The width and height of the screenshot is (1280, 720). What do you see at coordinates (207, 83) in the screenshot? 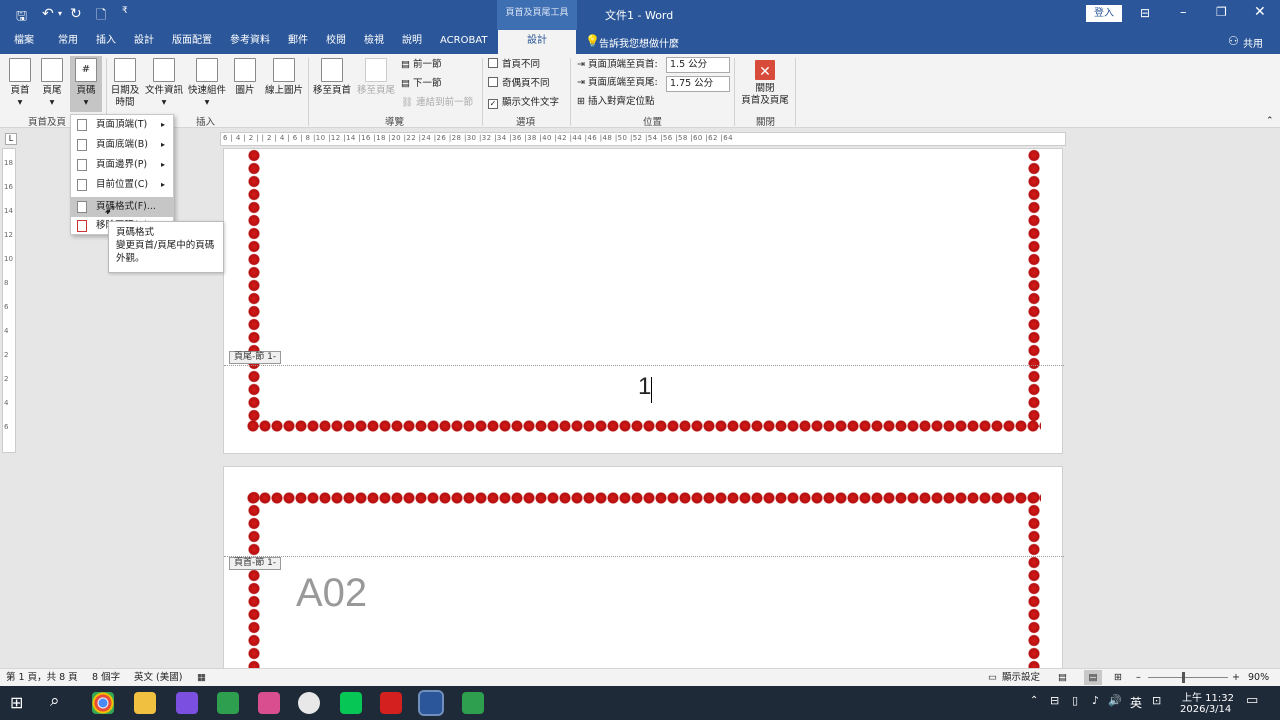
I see `quick-parts-button: 快速組件 ▾` at bounding box center [207, 83].